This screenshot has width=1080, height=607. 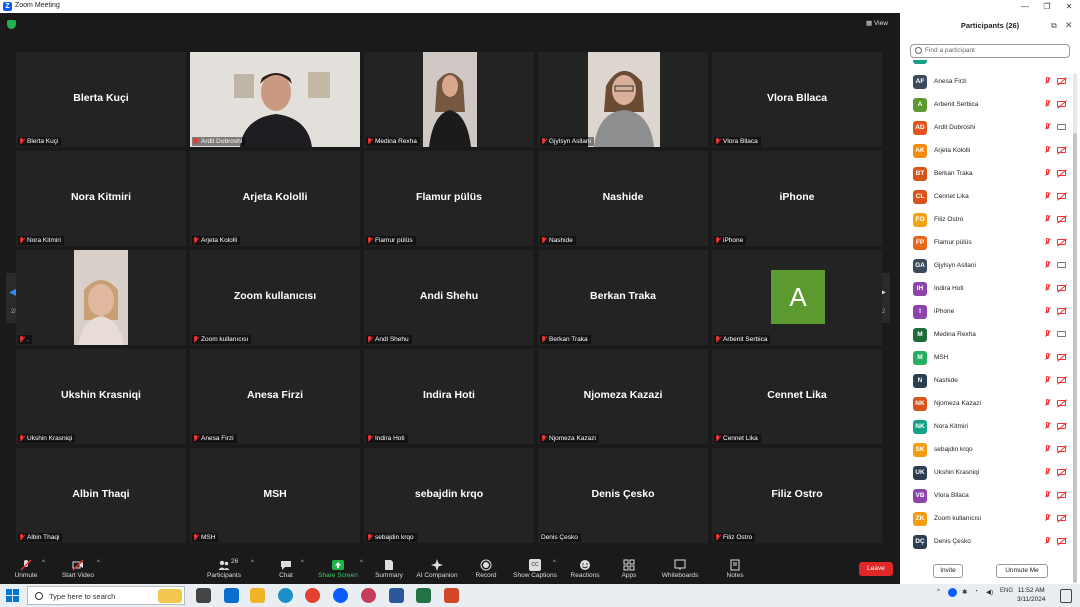 What do you see at coordinates (224, 568) in the screenshot?
I see `participants-button: 26 Participants` at bounding box center [224, 568].